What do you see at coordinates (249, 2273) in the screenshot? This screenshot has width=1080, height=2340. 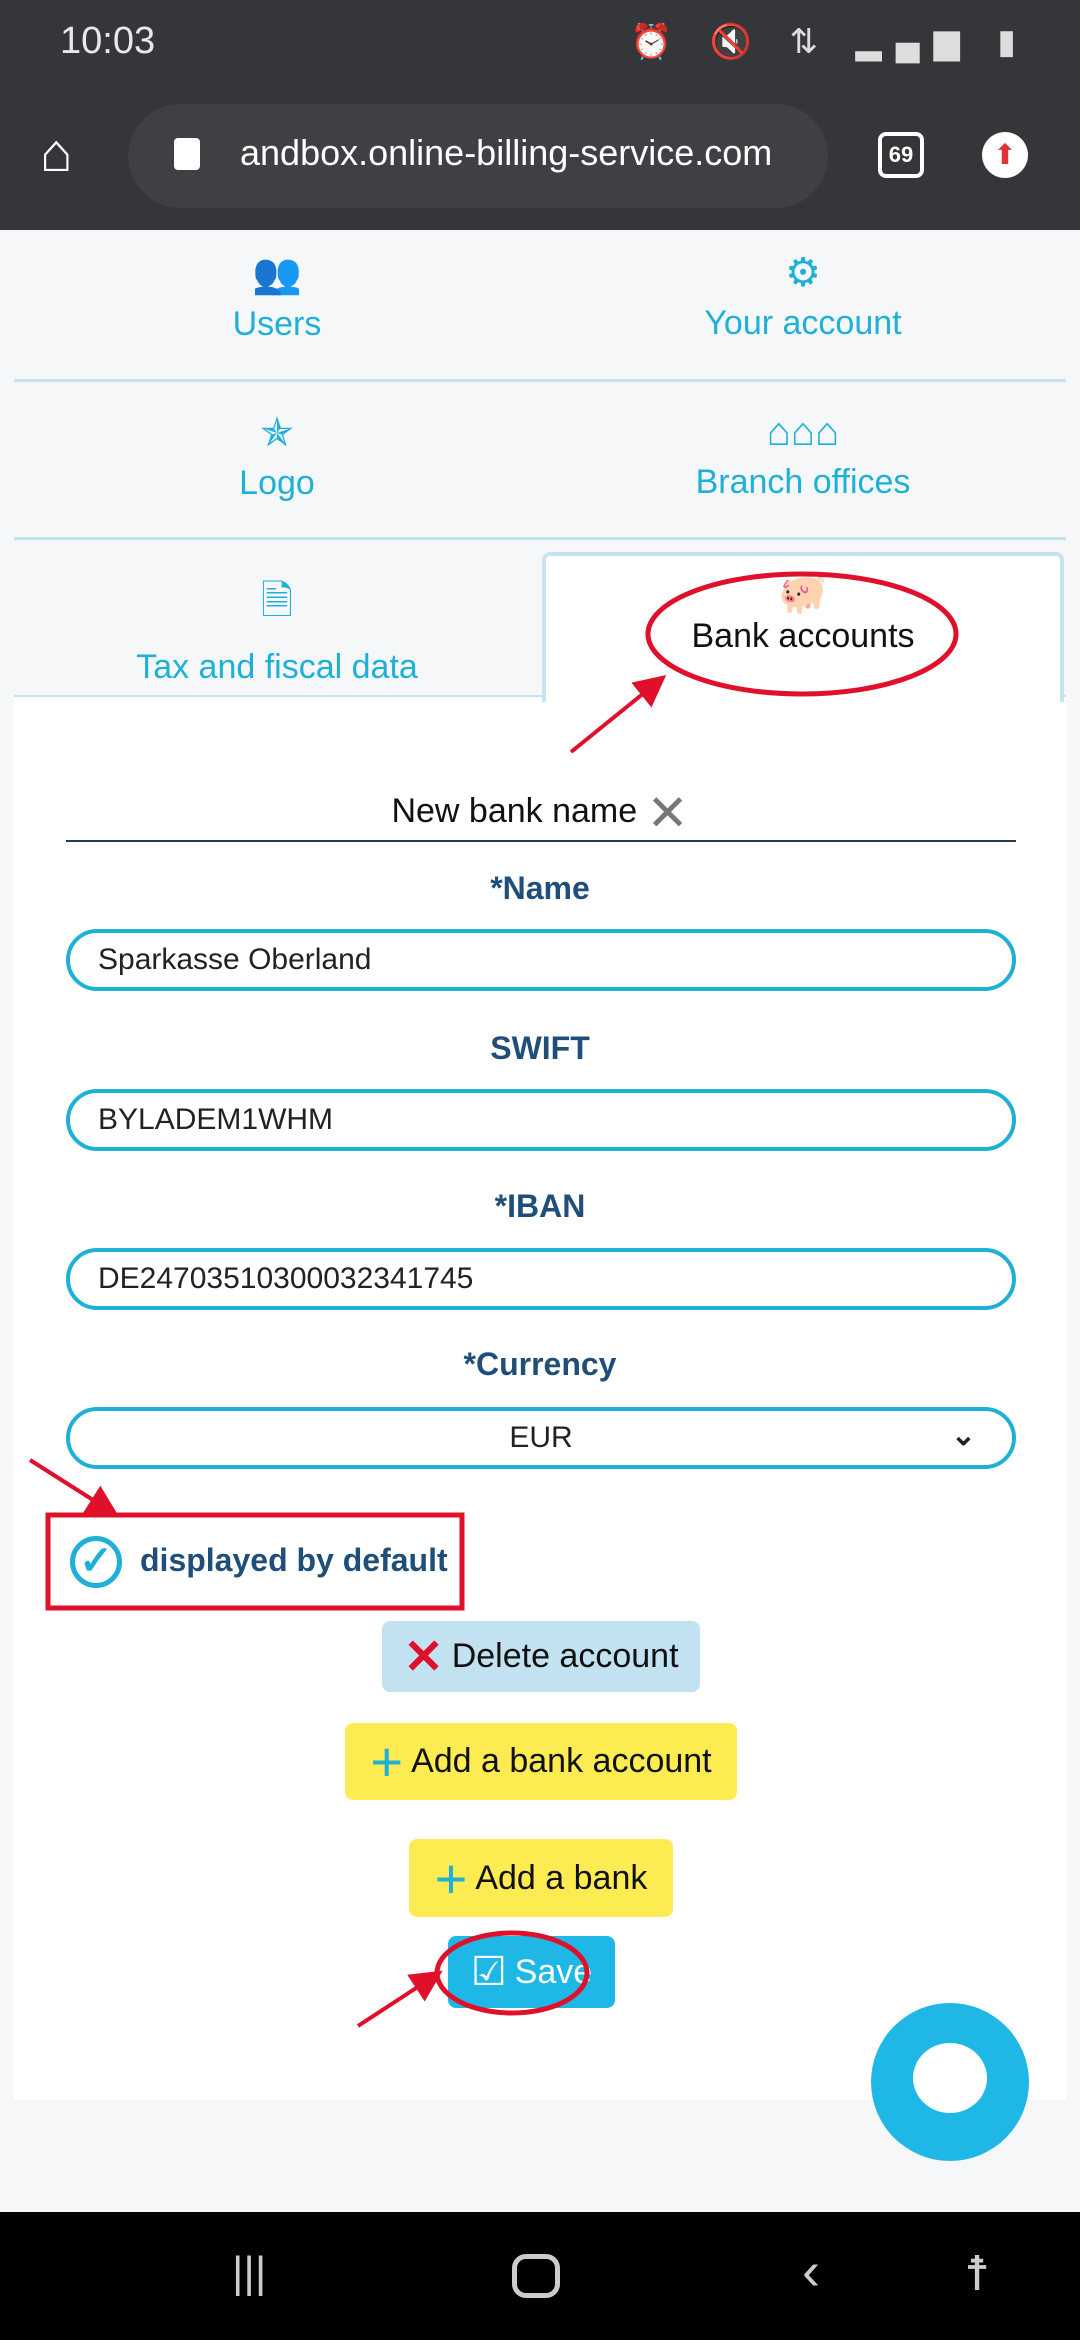 I see `recents-icon: |||` at bounding box center [249, 2273].